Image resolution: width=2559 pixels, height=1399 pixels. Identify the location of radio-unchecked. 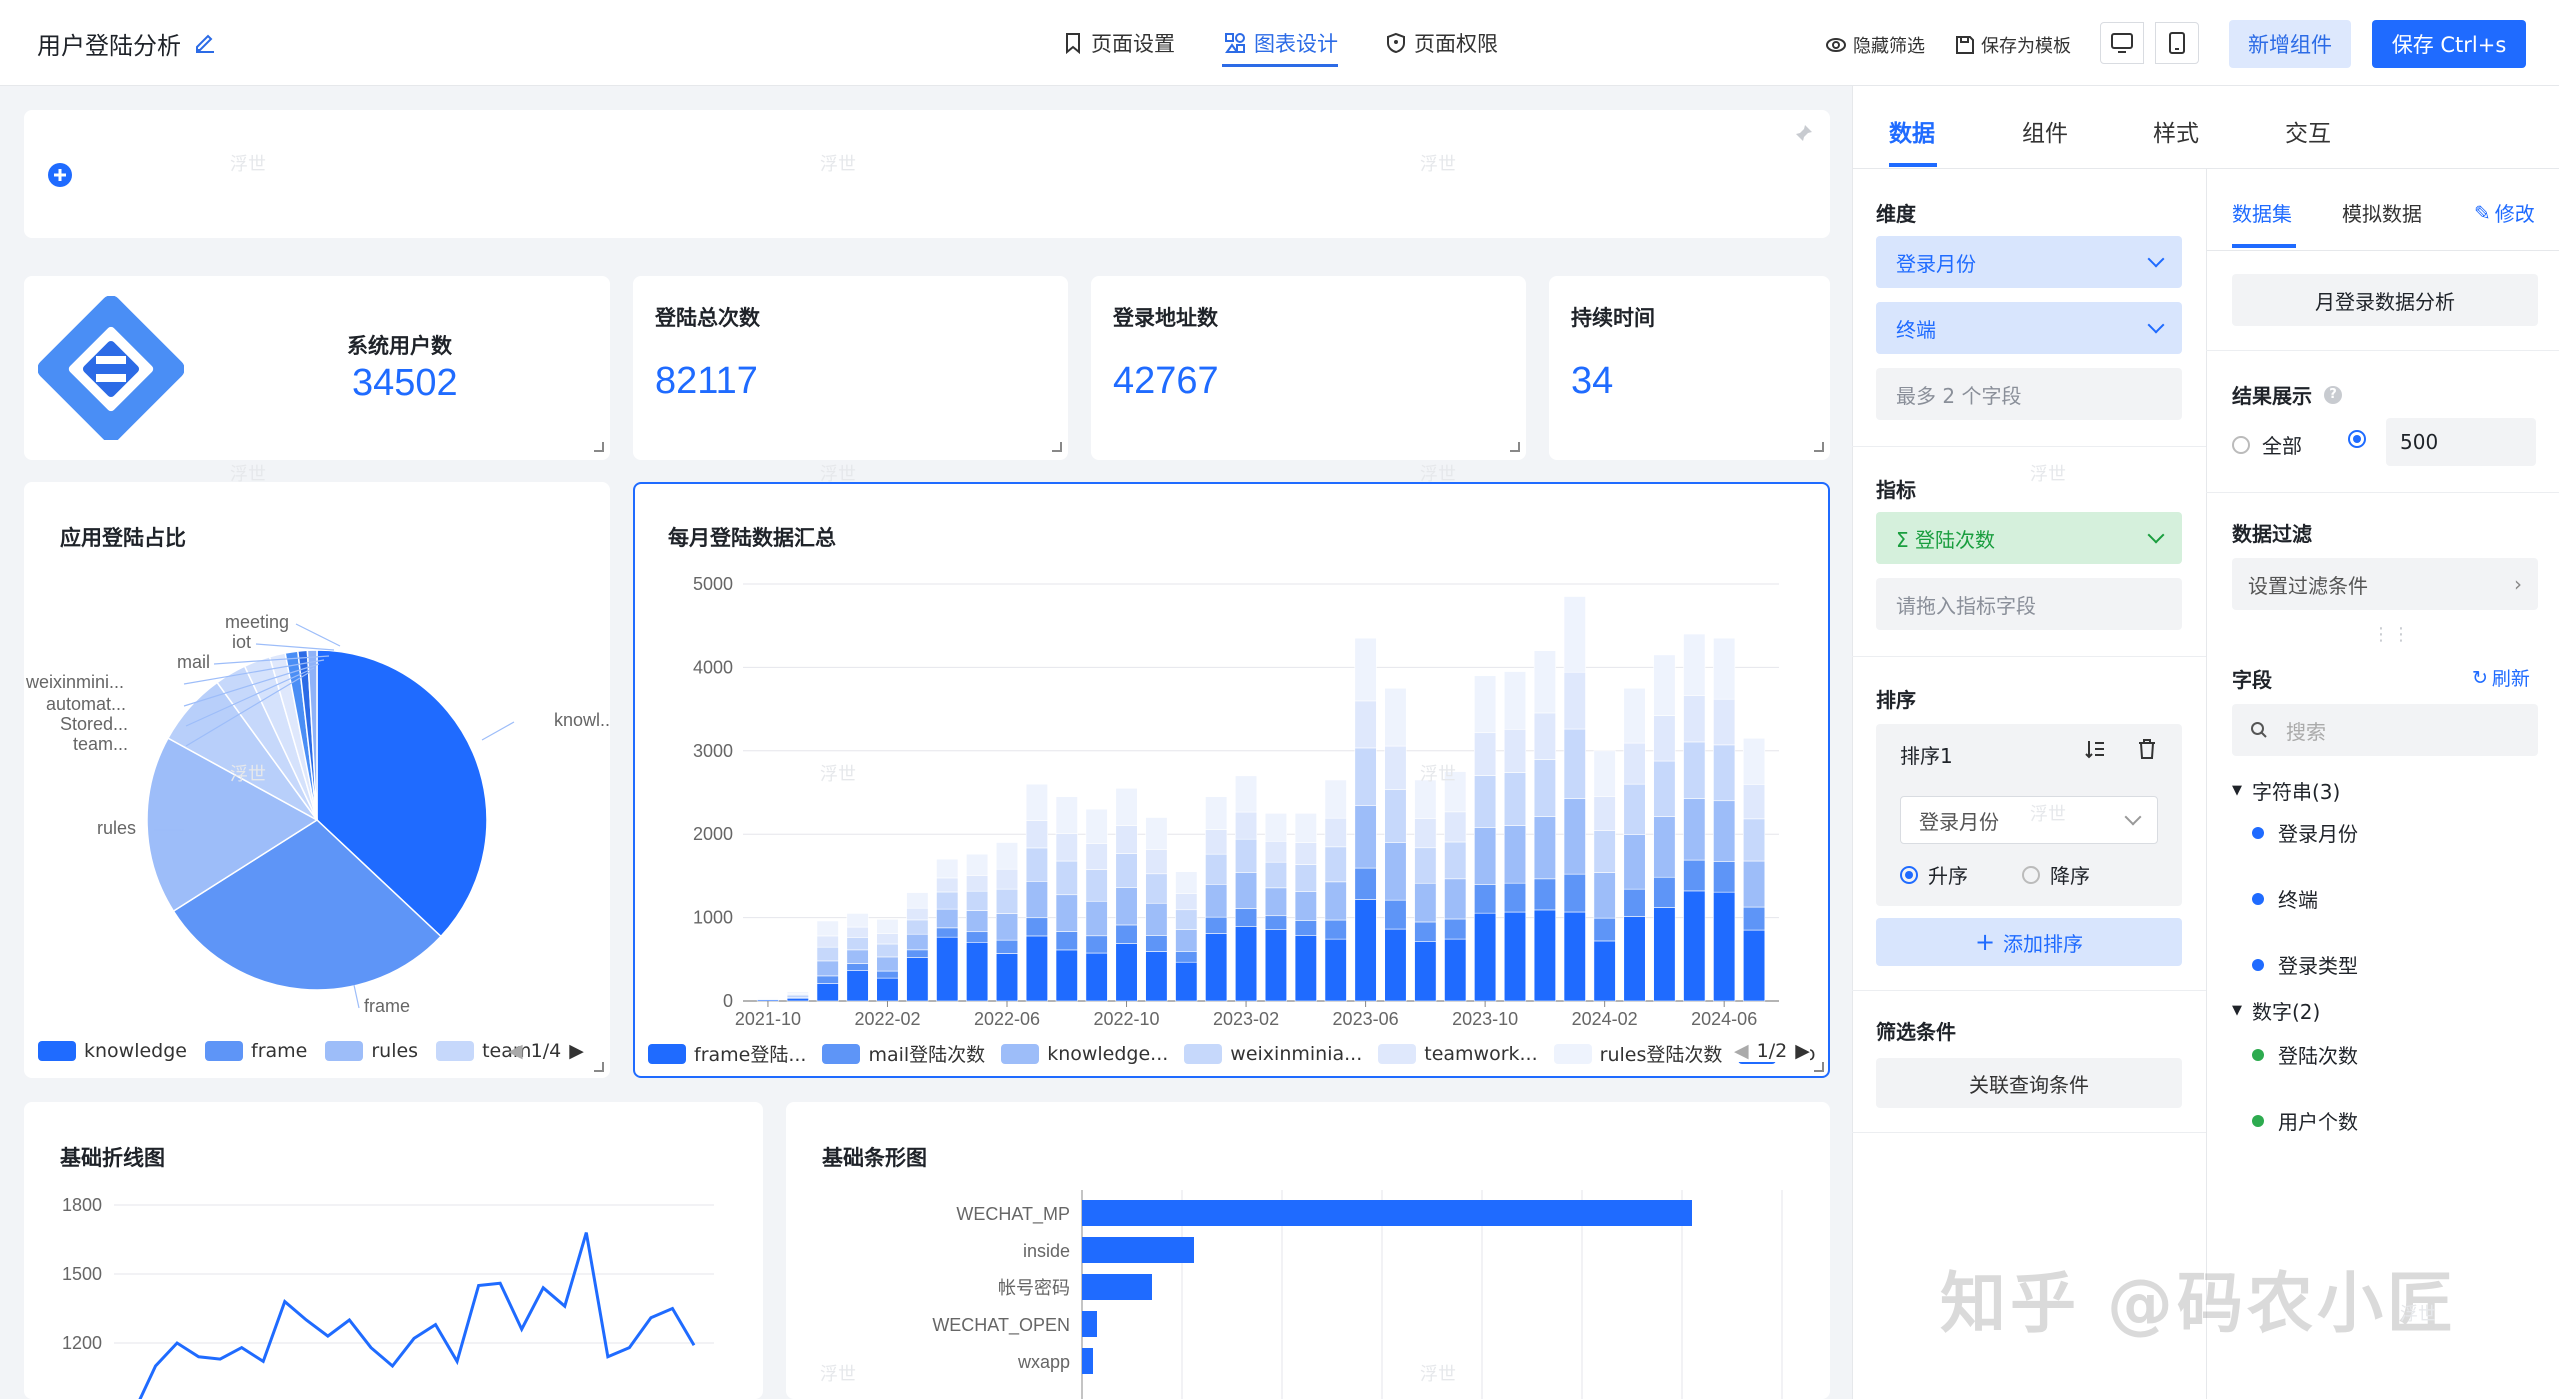
(2031, 874).